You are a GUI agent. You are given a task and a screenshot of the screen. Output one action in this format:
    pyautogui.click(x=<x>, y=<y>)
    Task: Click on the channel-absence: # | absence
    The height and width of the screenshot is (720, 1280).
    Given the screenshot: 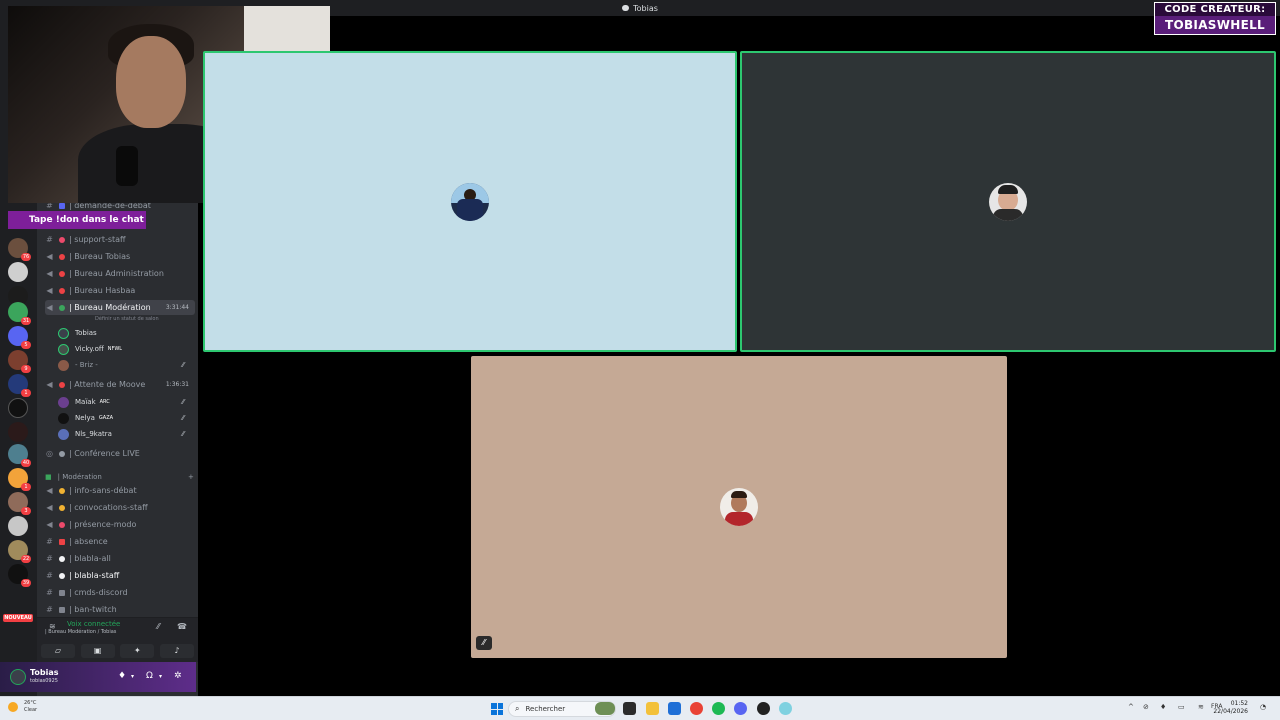 What is the action you would take?
    pyautogui.click(x=120, y=541)
    